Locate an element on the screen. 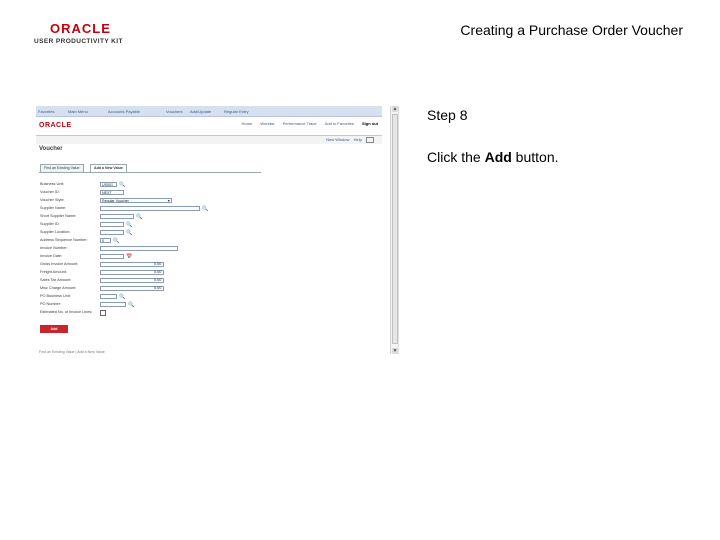  breadcrumb-accounts-payable: Accounts Payable is located at coordinates (124, 111).